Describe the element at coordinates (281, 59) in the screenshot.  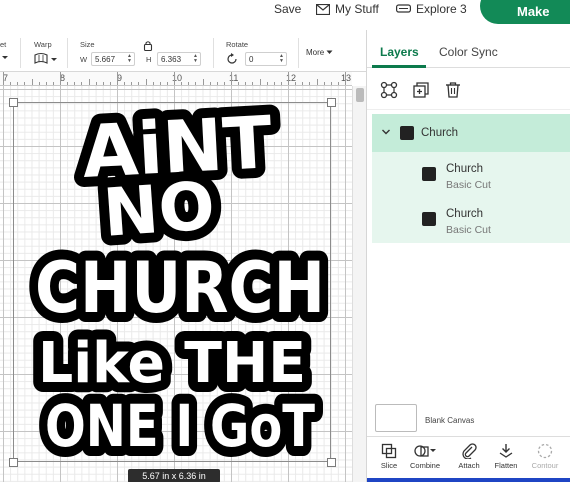
I see `rotate-stepper: ▲ ▼` at that location.